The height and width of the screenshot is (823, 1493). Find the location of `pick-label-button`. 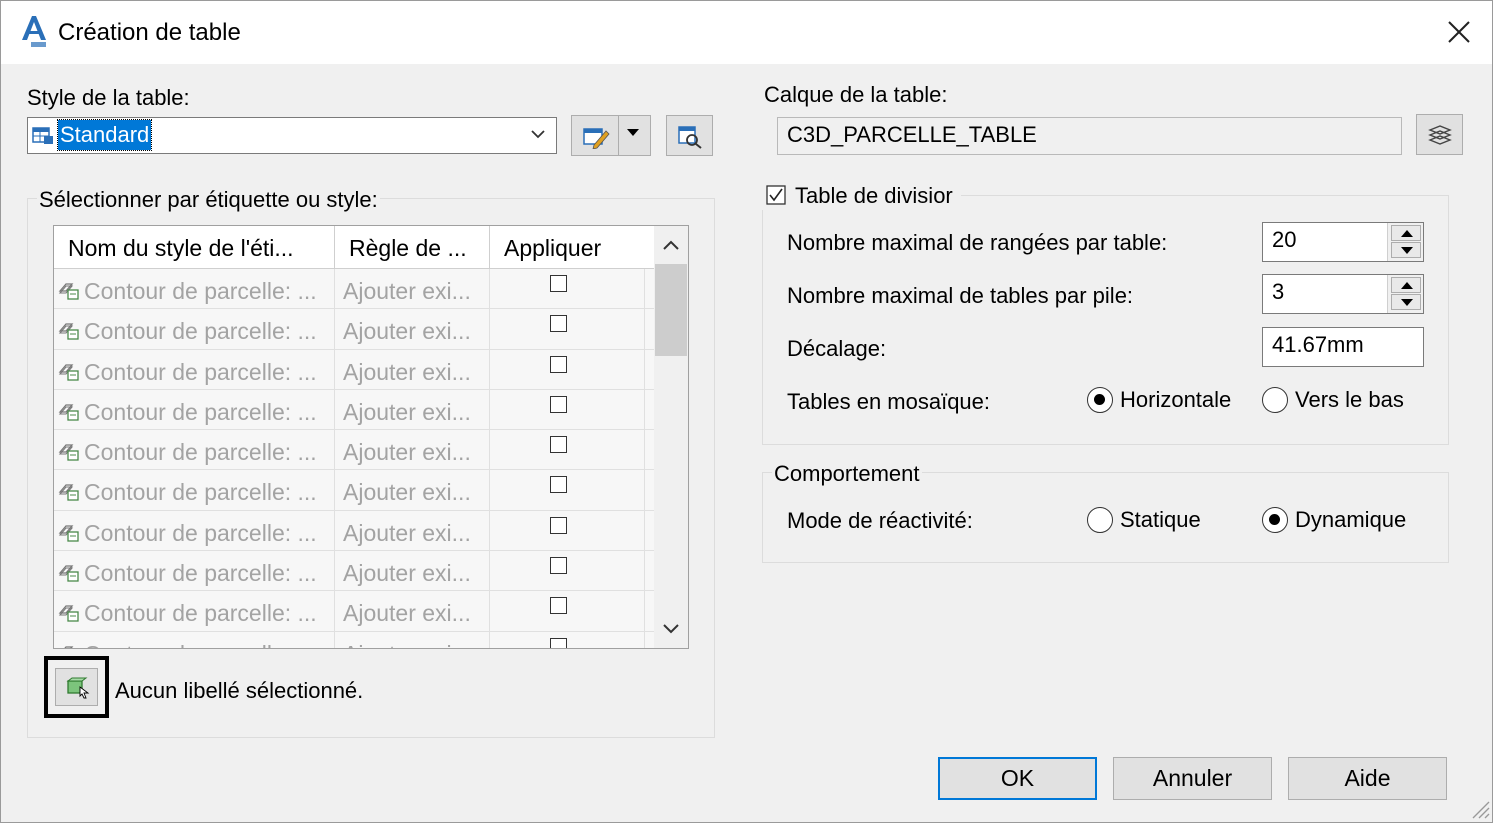

pick-label-button is located at coordinates (76, 687).